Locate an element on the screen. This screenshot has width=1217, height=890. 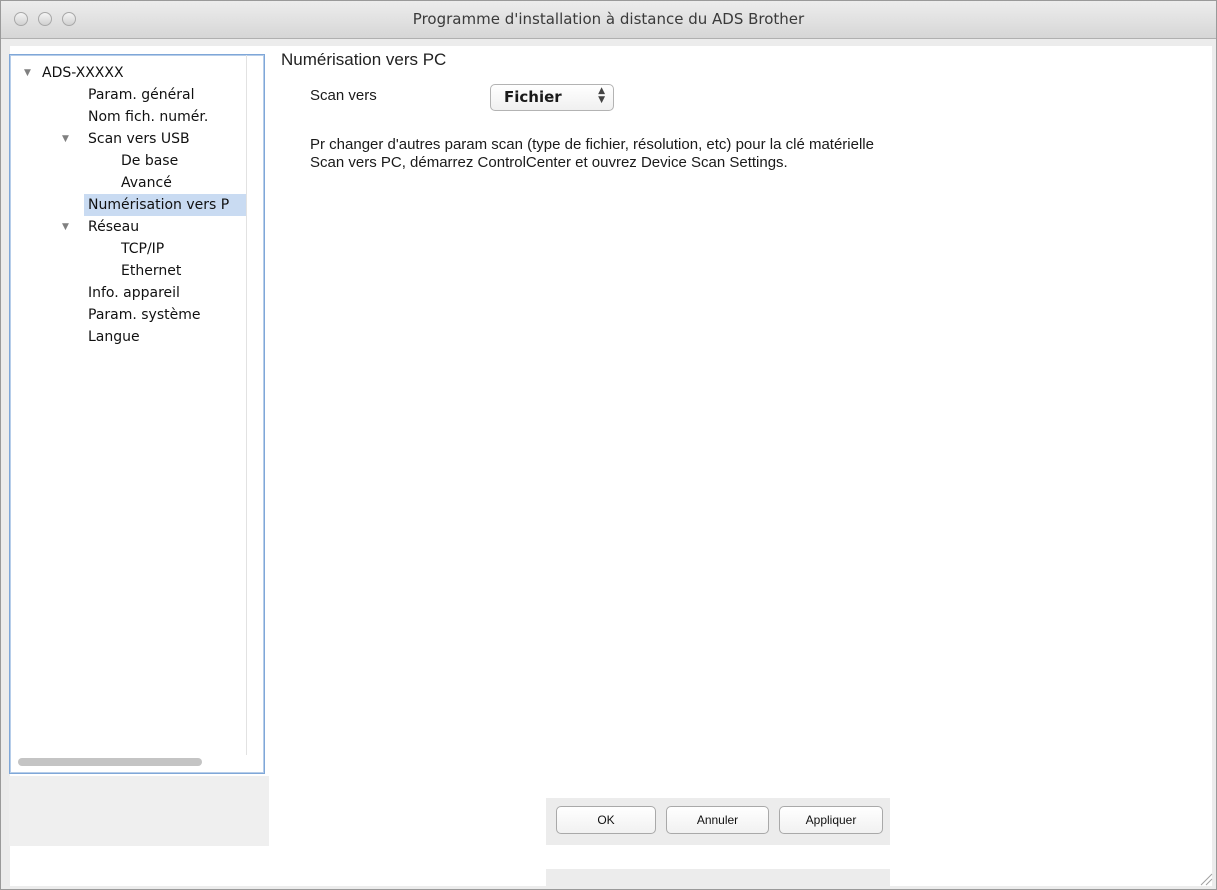
scan-to-popup: Fichier ▲ ▼ is located at coordinates (552, 97).